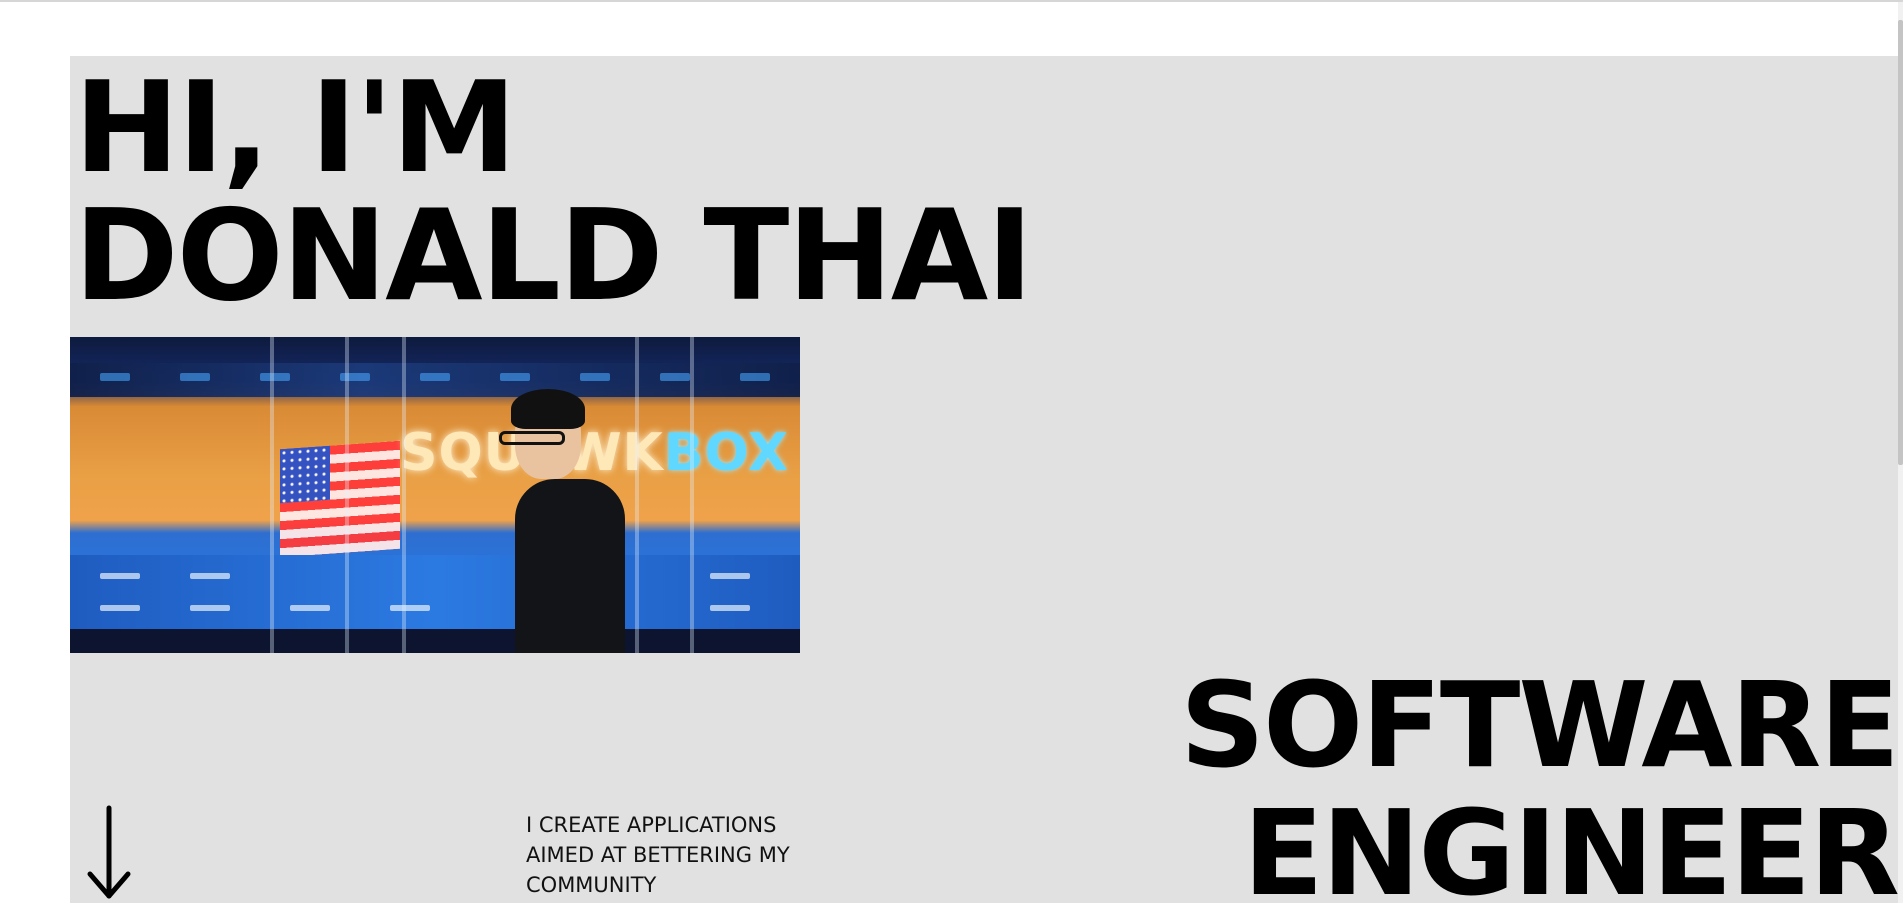 The width and height of the screenshot is (1903, 903). I want to click on scrollbar-thumb, so click(1900, 242).